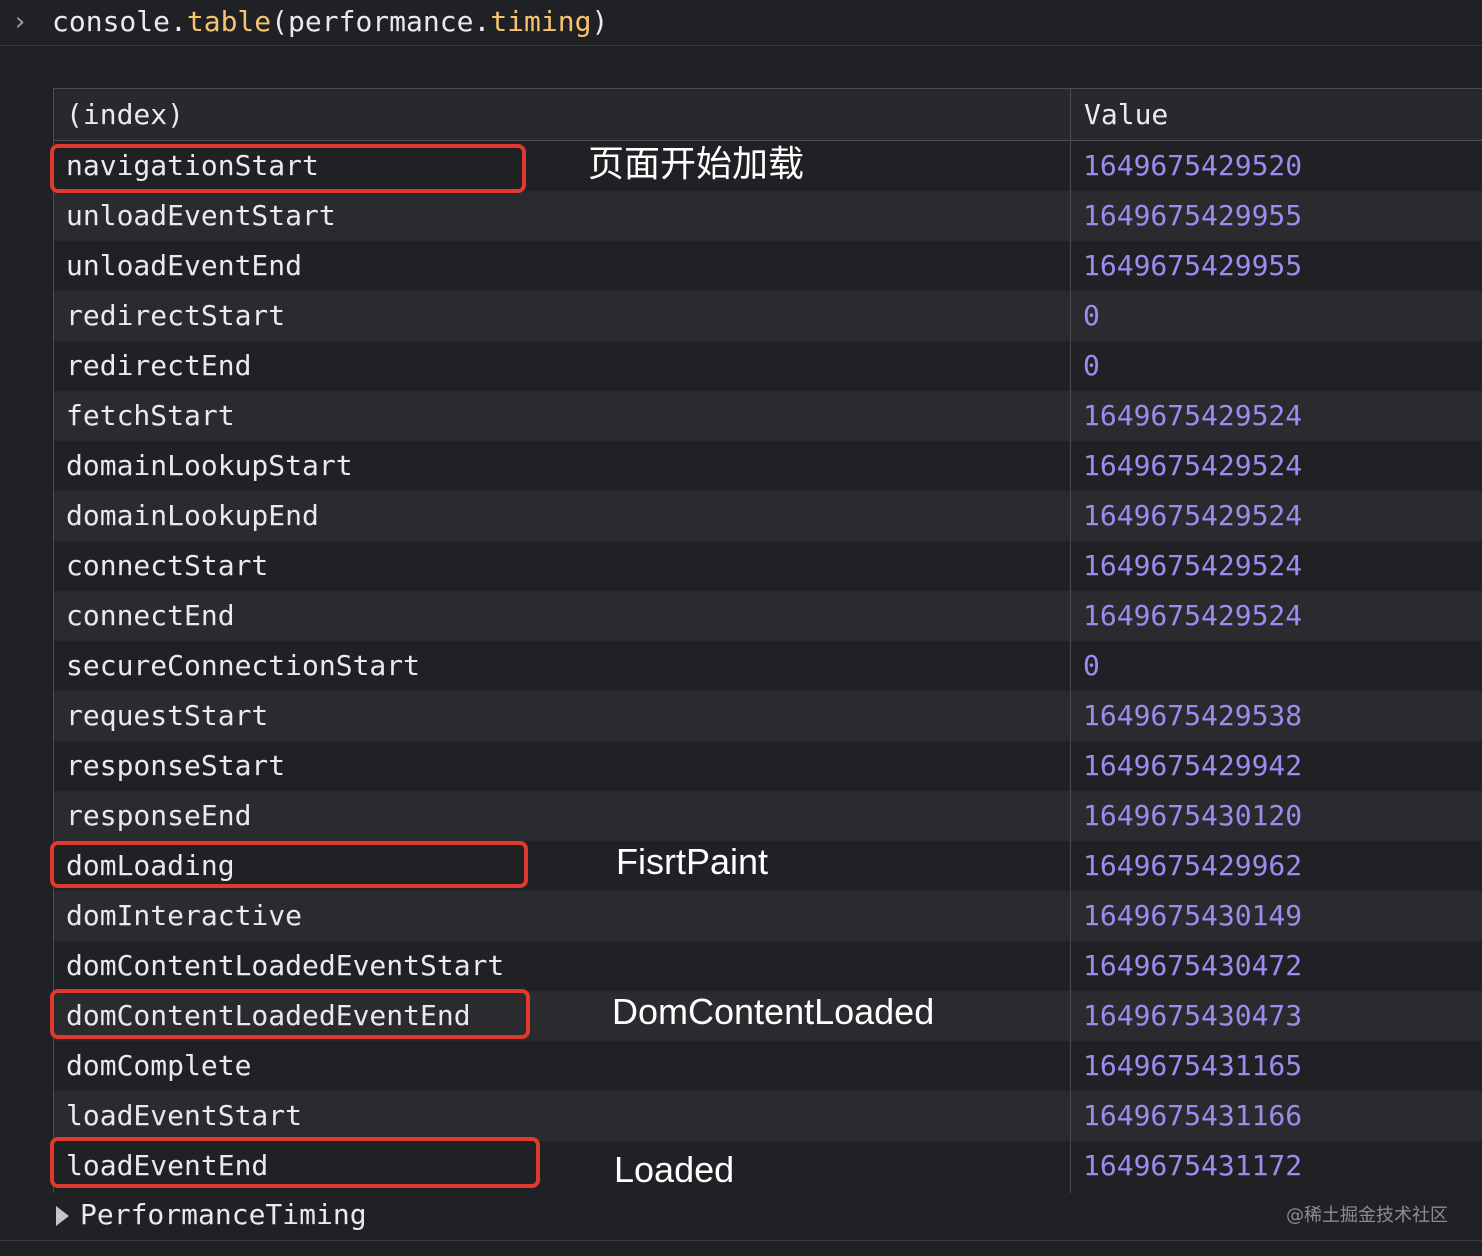  I want to click on table-row: domInteractive 1649675430149, so click(768, 916).